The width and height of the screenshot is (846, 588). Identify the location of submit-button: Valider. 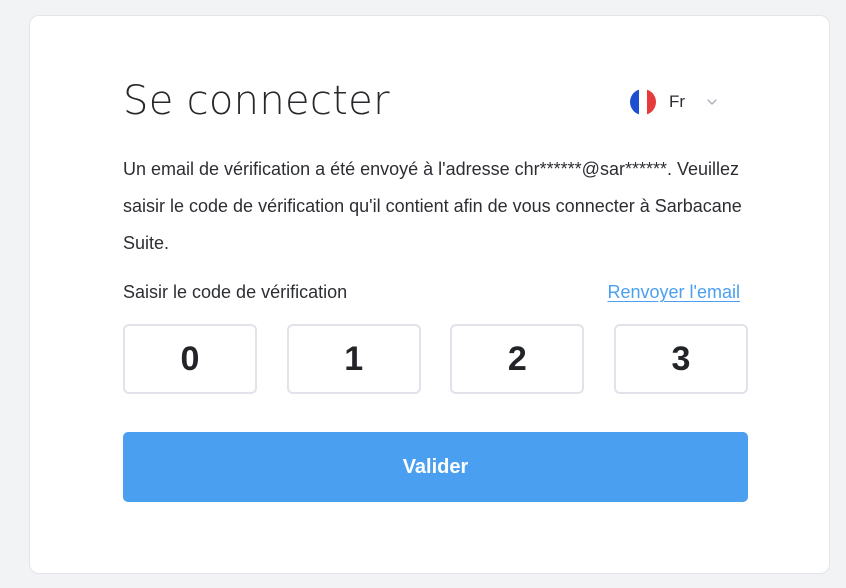
(435, 467).